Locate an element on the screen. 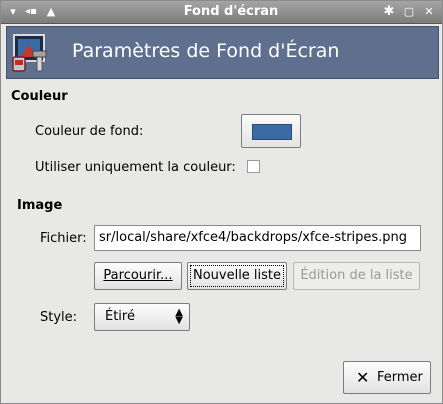 This screenshot has height=404, width=443. image-section-heading: Image is located at coordinates (40, 205).